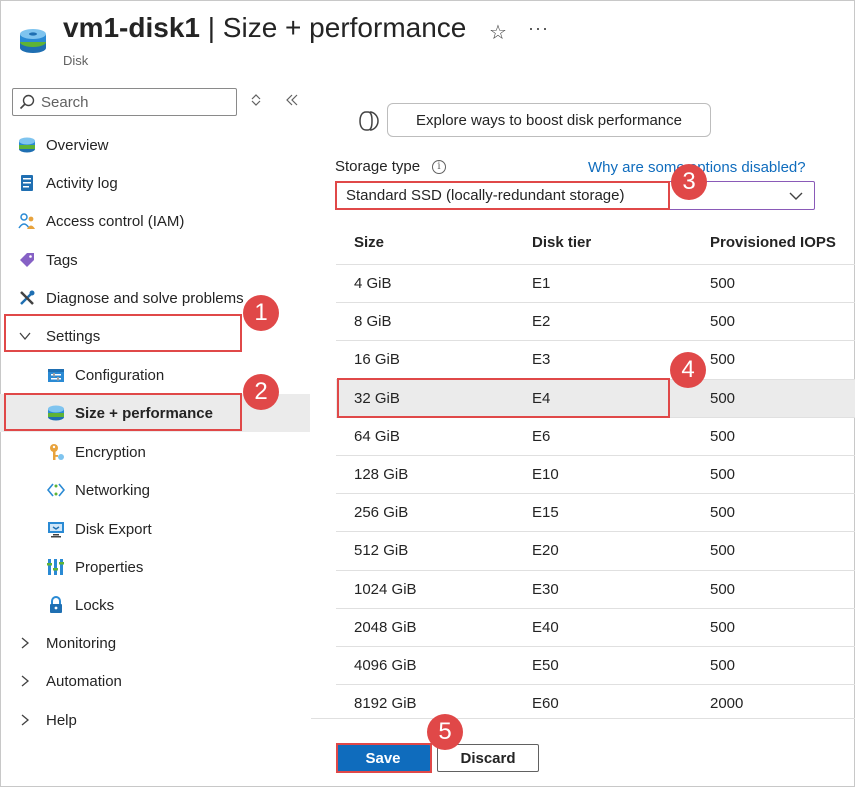 This screenshot has height=787, width=855. Describe the element at coordinates (155, 681) in the screenshot. I see `sidebar-item-automation: Automation` at that location.